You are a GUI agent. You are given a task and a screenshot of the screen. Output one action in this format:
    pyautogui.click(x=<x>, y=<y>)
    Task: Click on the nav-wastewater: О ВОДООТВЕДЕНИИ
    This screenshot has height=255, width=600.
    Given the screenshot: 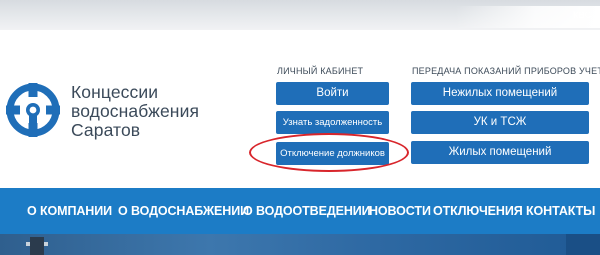 What is the action you would take?
    pyautogui.click(x=307, y=211)
    